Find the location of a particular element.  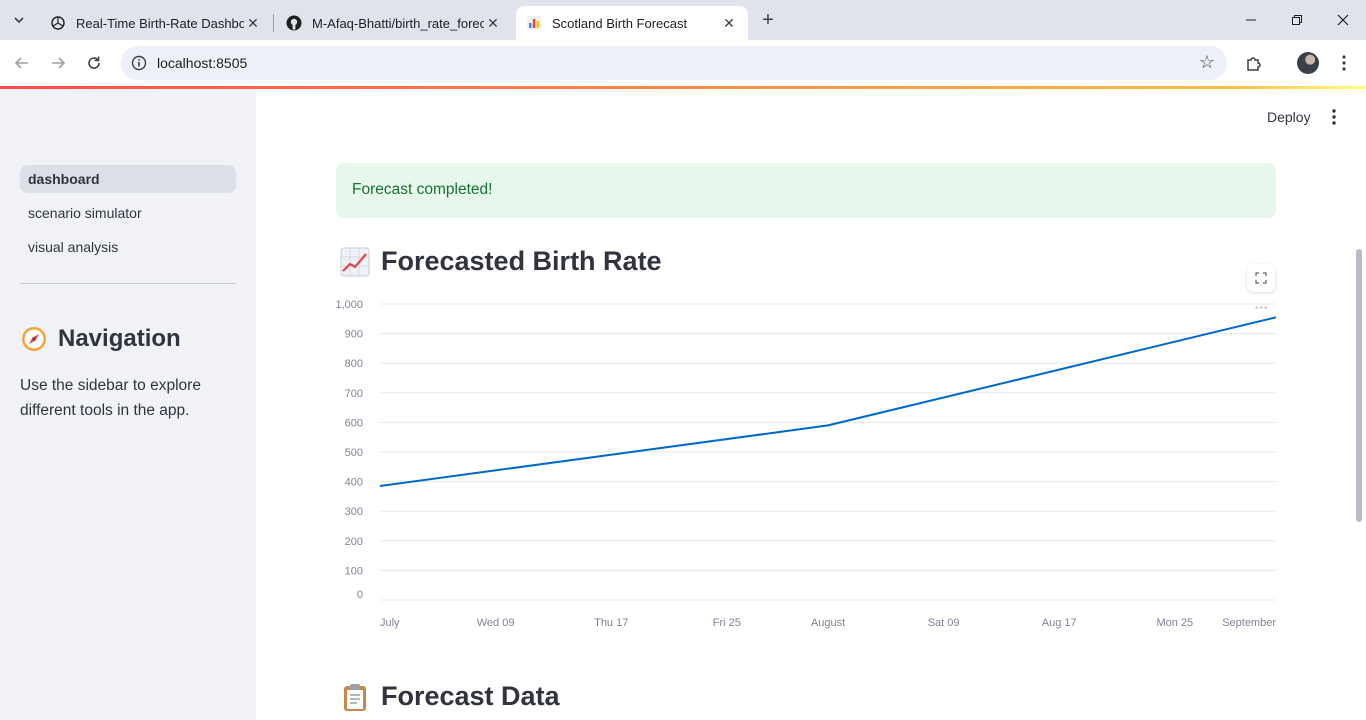

x-tick-label: August is located at coordinates (828, 623).